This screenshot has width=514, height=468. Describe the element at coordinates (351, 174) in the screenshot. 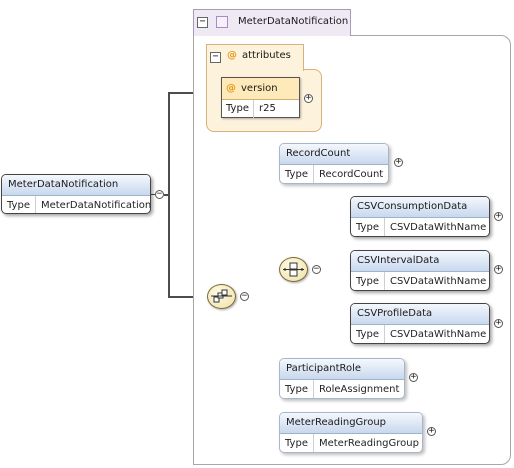

I see `record-count-type-value: RecordCount` at that location.